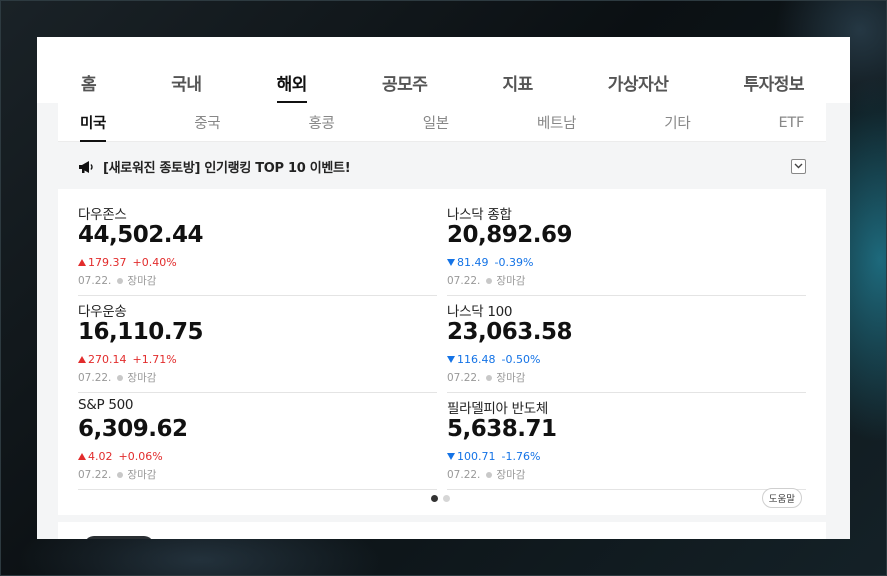 The image size is (887, 576). What do you see at coordinates (626, 359) in the screenshot?
I see `index-change: 116.48 -0.50%` at bounding box center [626, 359].